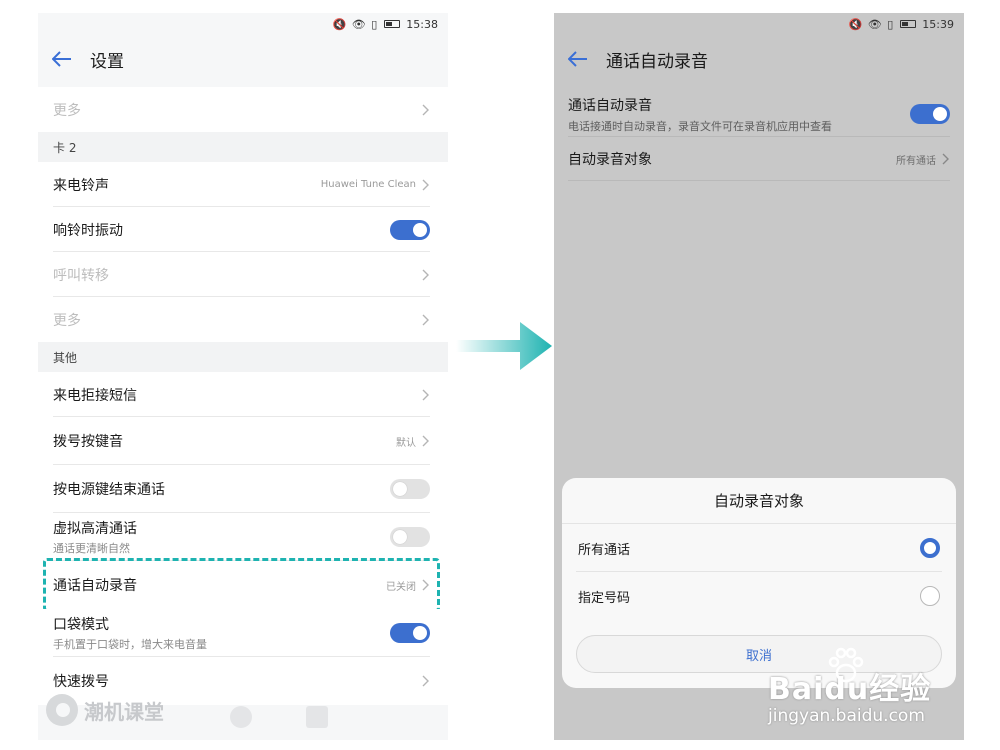 This screenshot has height=750, width=1000. What do you see at coordinates (130, 644) in the screenshot?
I see `row-subtitle: 手机置于口袋时，增大来电音量` at bounding box center [130, 644].